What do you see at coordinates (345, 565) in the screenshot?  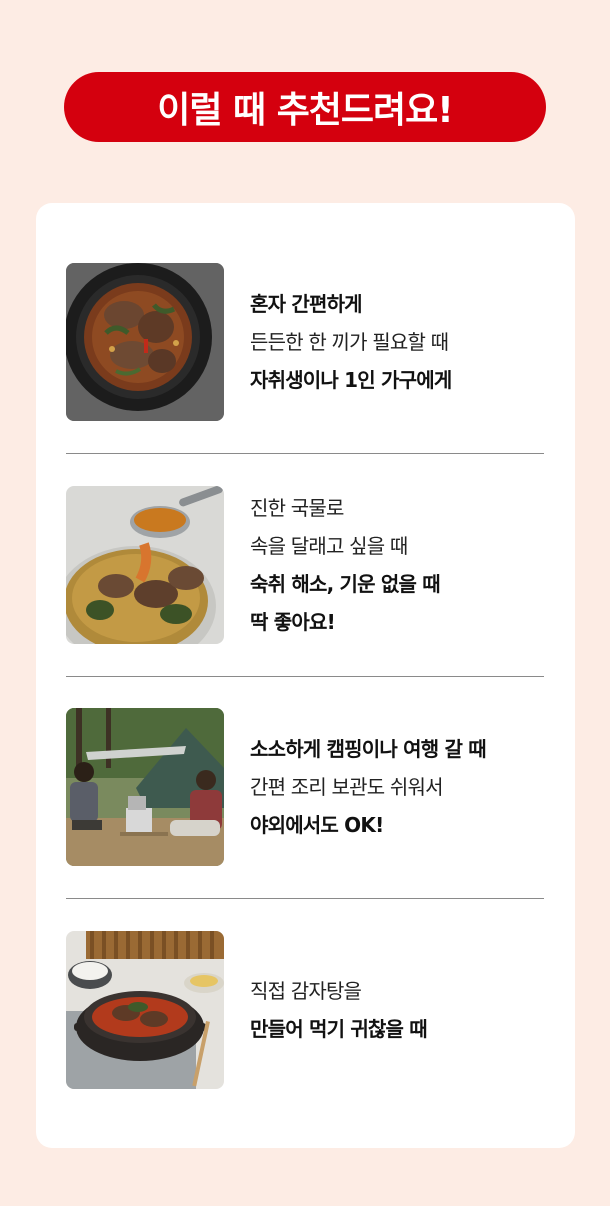 I see `item-text: 진한 국물로 속을 달래고 싶을 때 숙취 해소, 기운 없을 때 딱 좋아요!` at bounding box center [345, 565].